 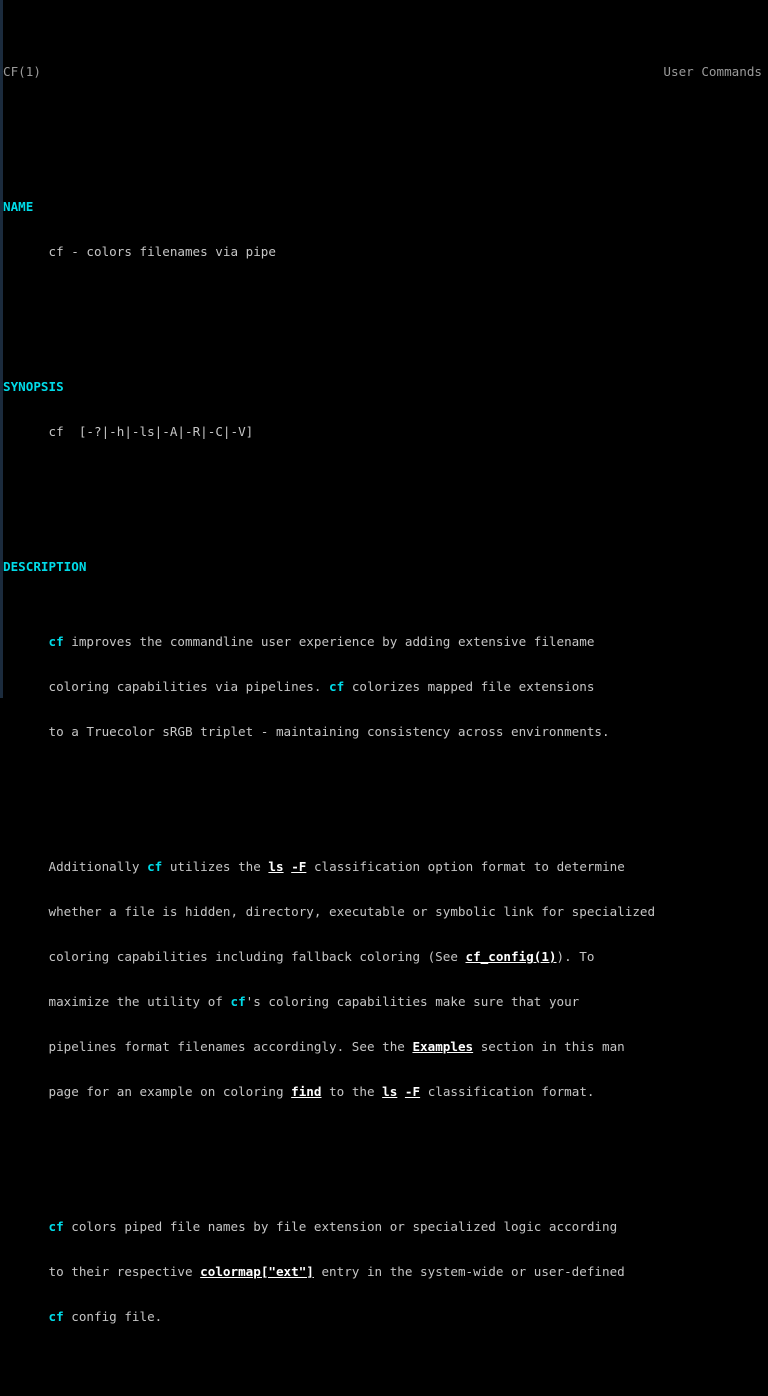 What do you see at coordinates (385, 386) in the screenshot?
I see `section-heading-synopsis: SYNOPSIS` at bounding box center [385, 386].